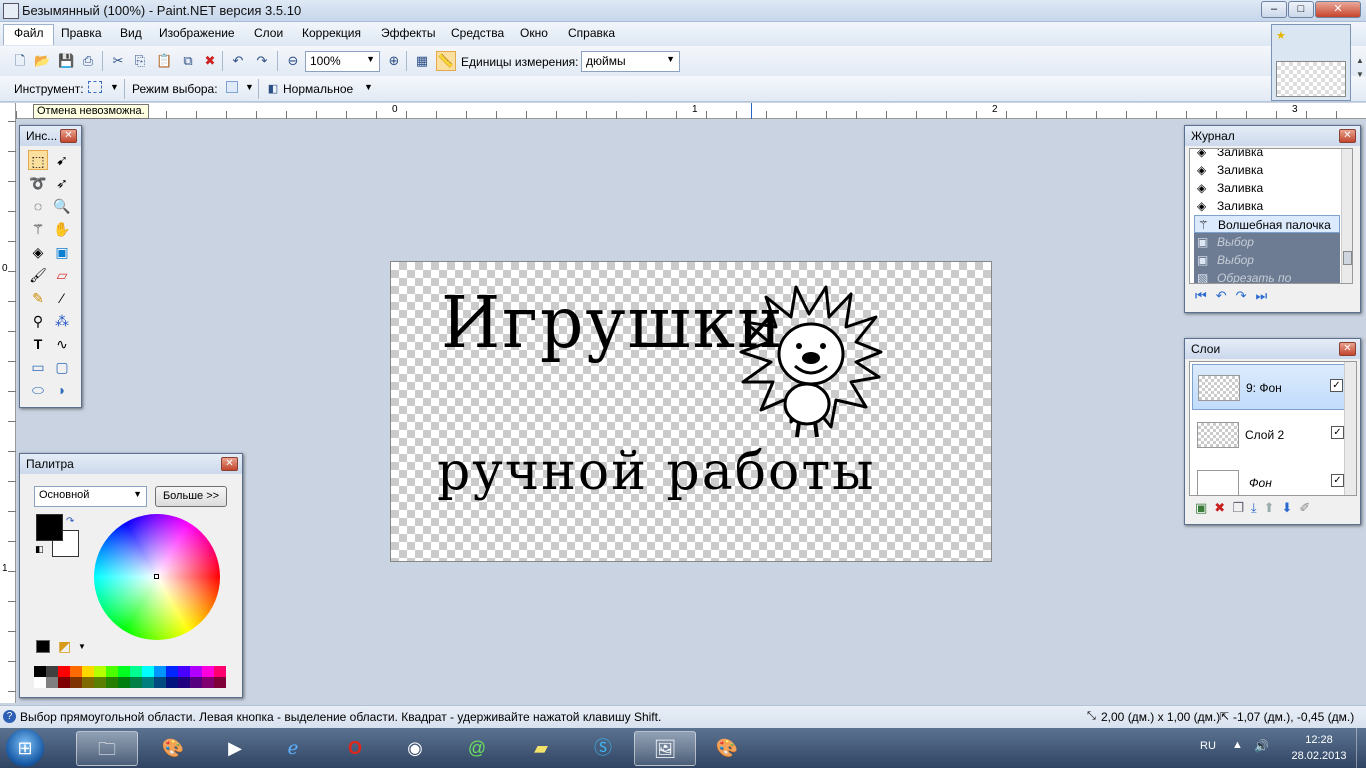  What do you see at coordinates (603, 748) in the screenshot?
I see `skype-icon: Ⓢ` at bounding box center [603, 748].